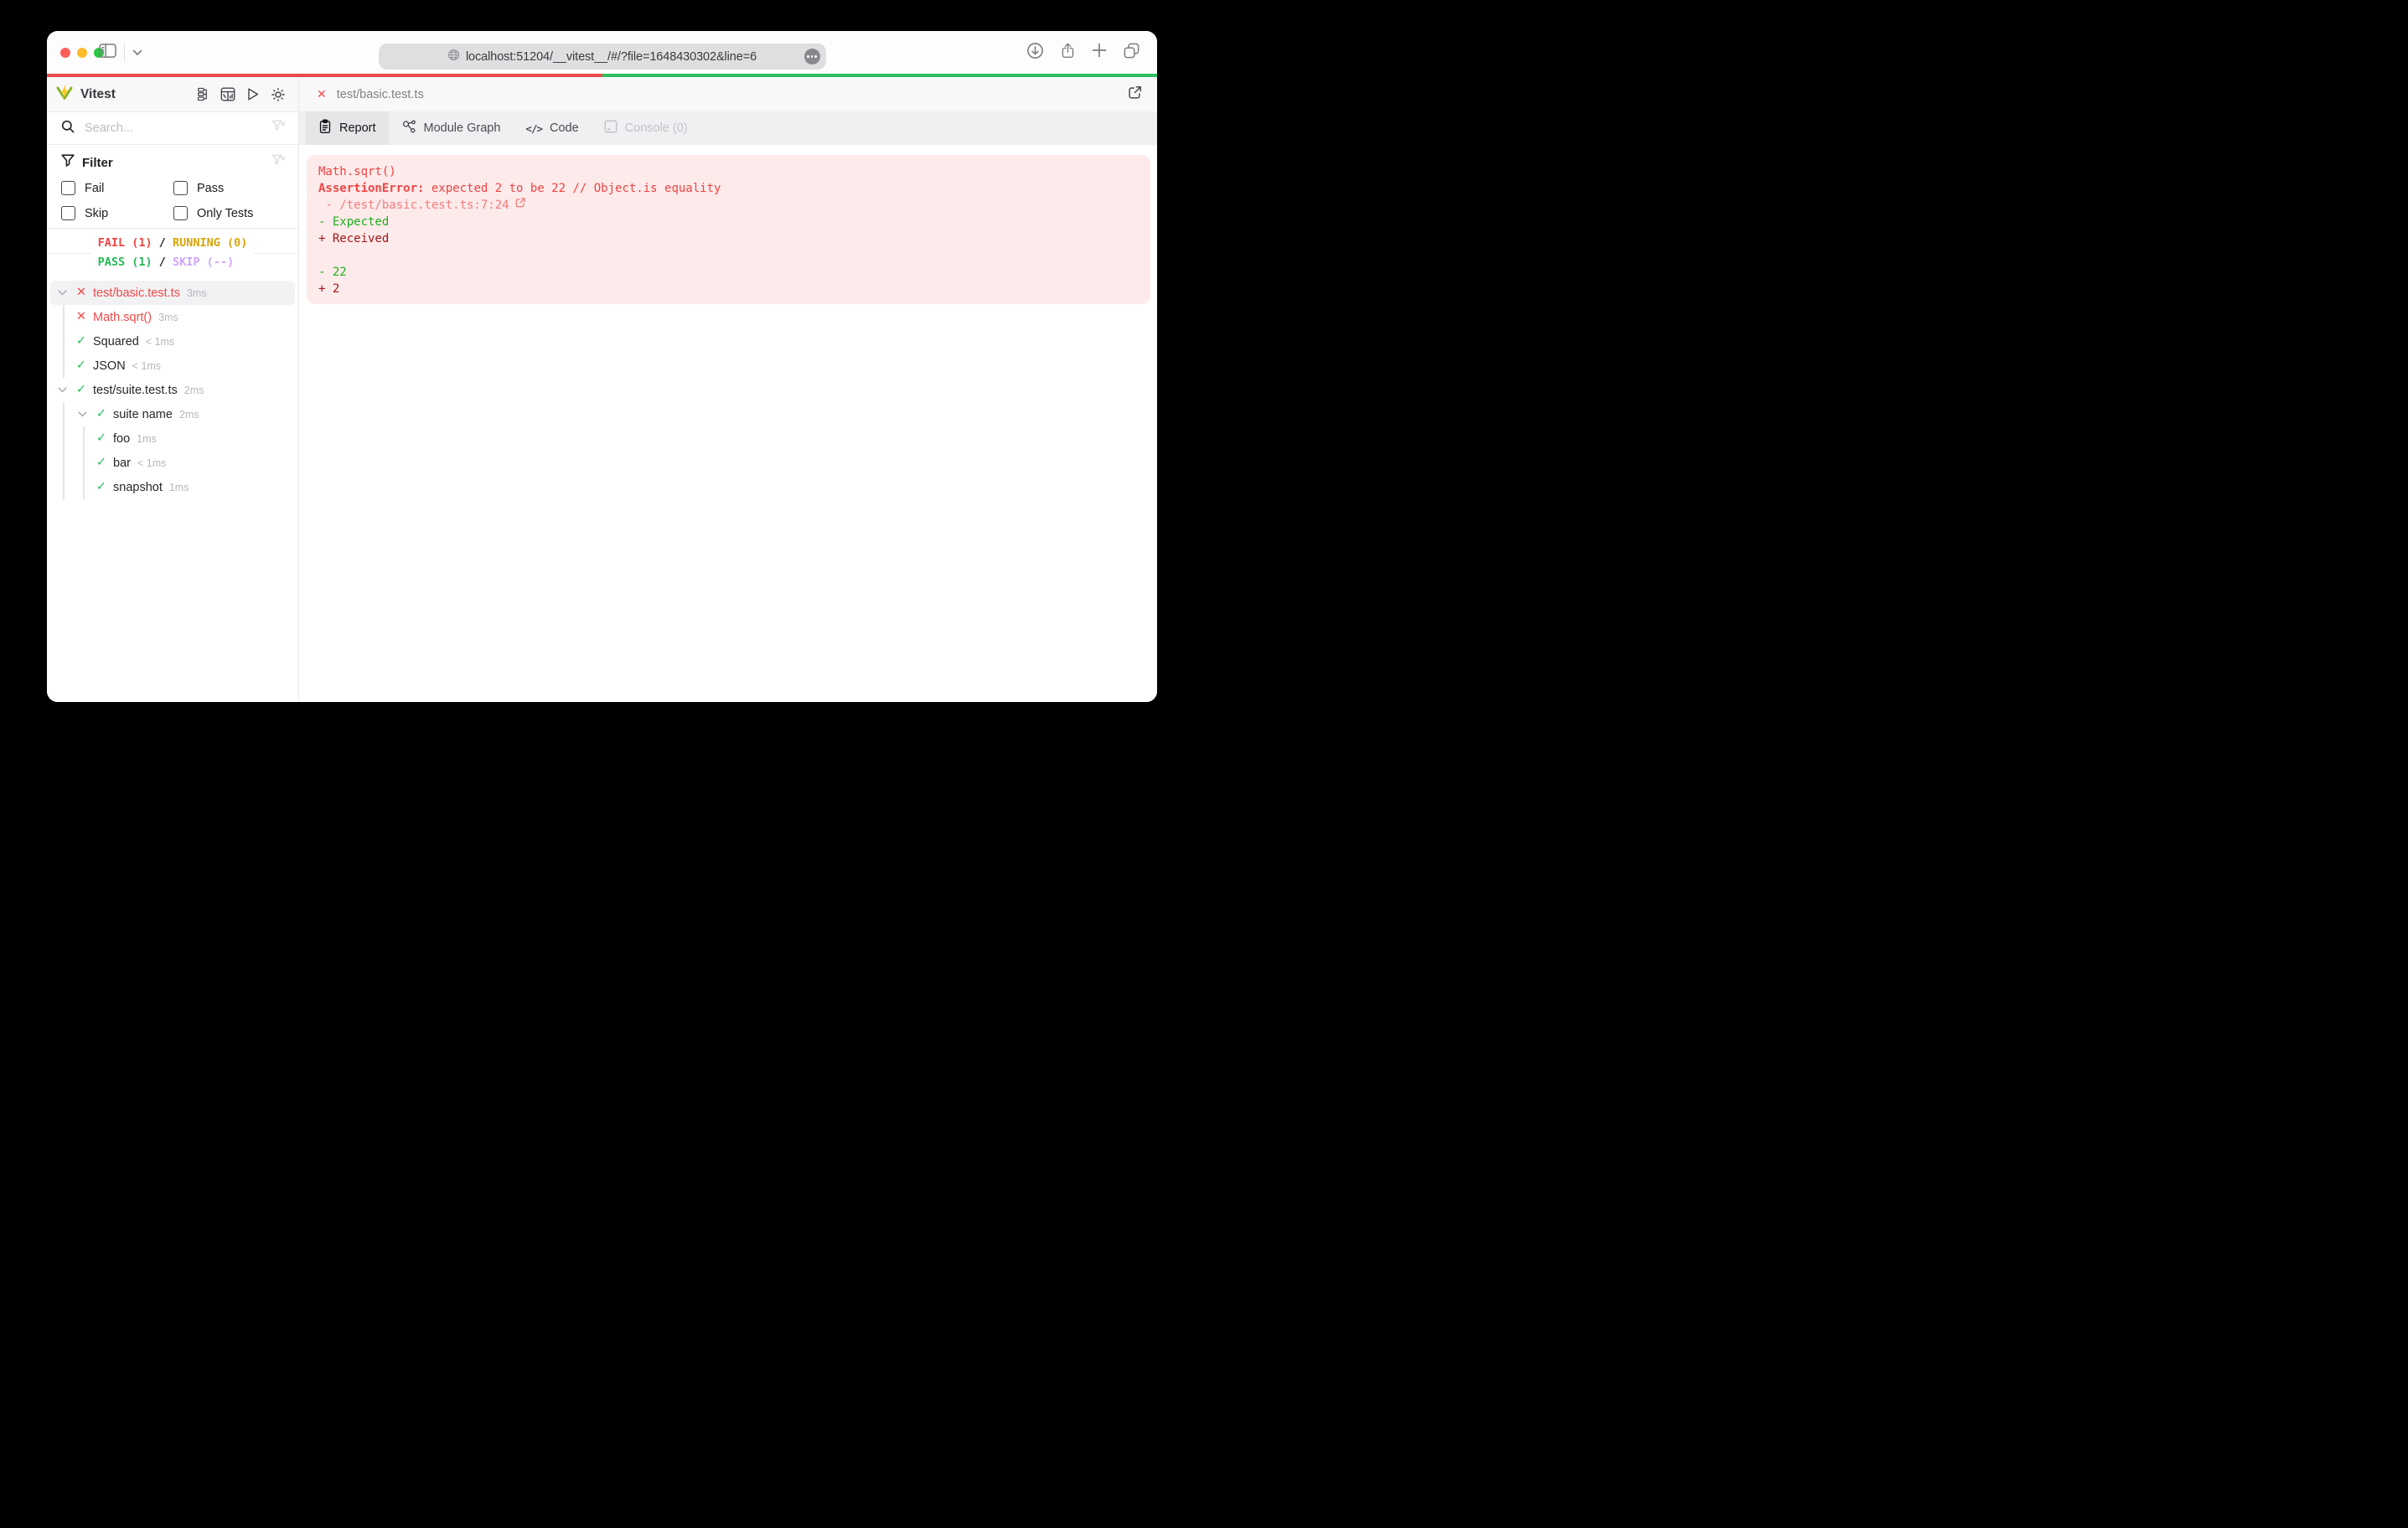  What do you see at coordinates (1068, 53) in the screenshot?
I see `share-icon` at bounding box center [1068, 53].